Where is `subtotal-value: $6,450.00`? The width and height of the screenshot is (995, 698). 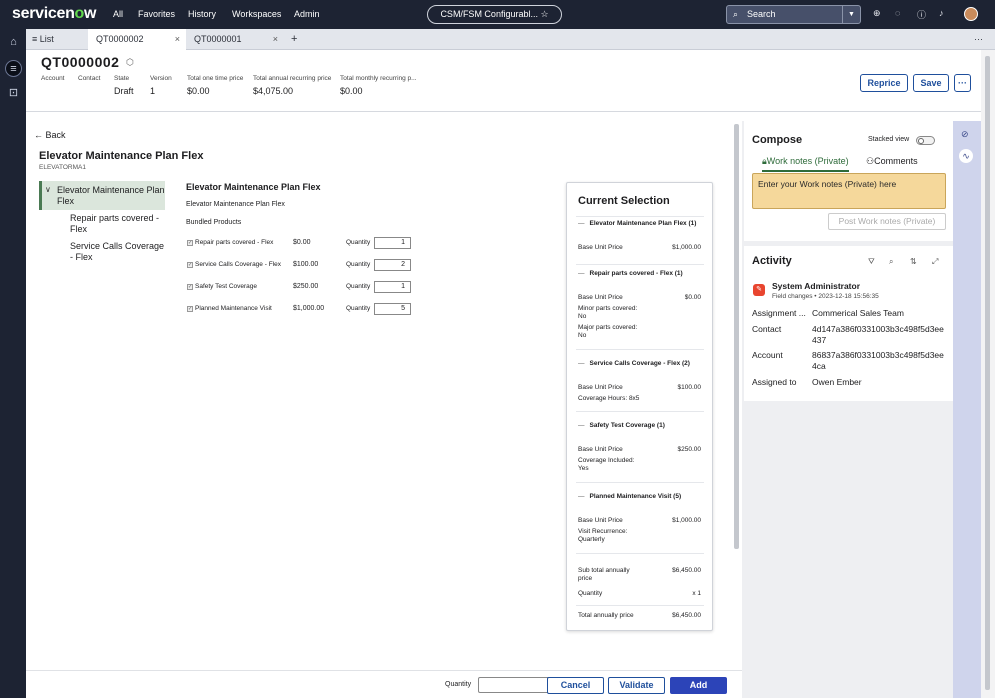
subtotal-value: $6,450.00 is located at coordinates (686, 570).